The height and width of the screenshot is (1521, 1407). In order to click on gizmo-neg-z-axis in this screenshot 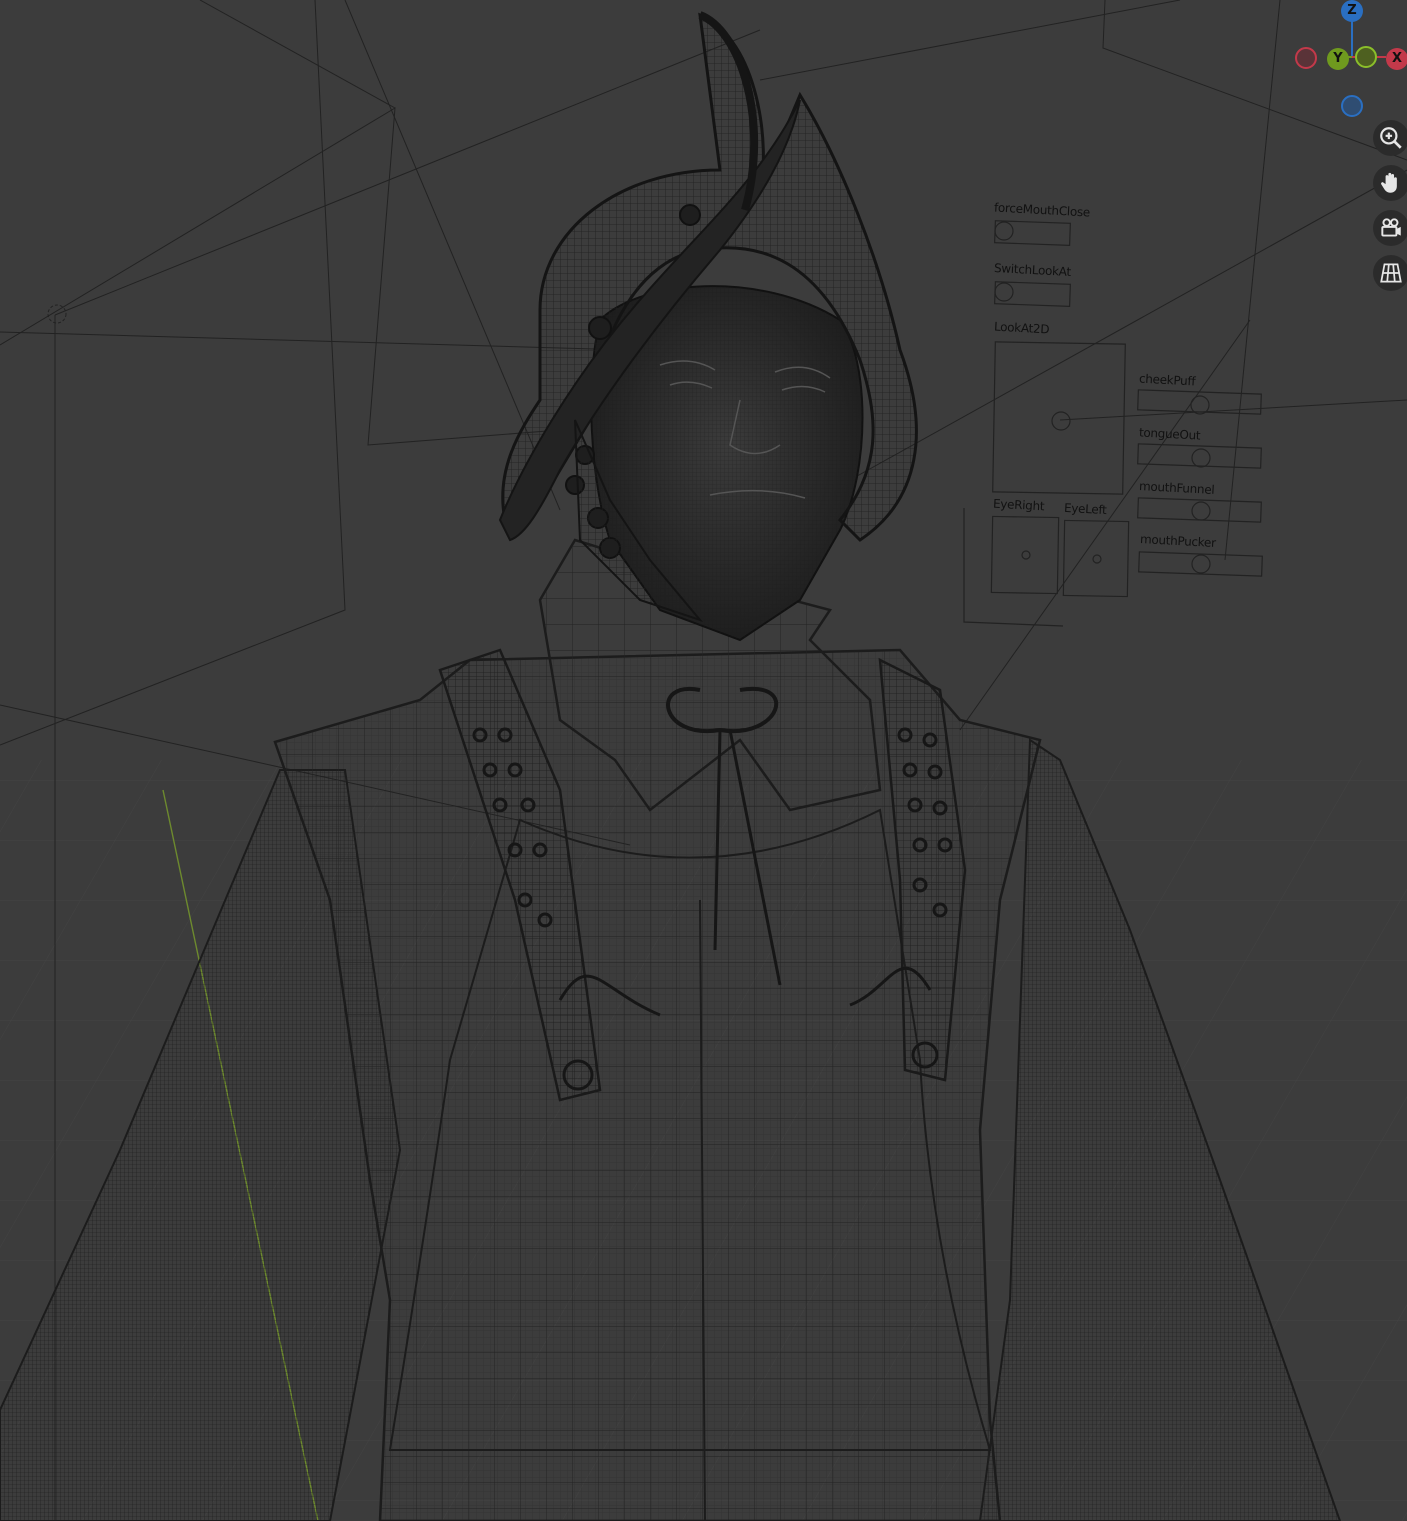, I will do `click(1352, 106)`.